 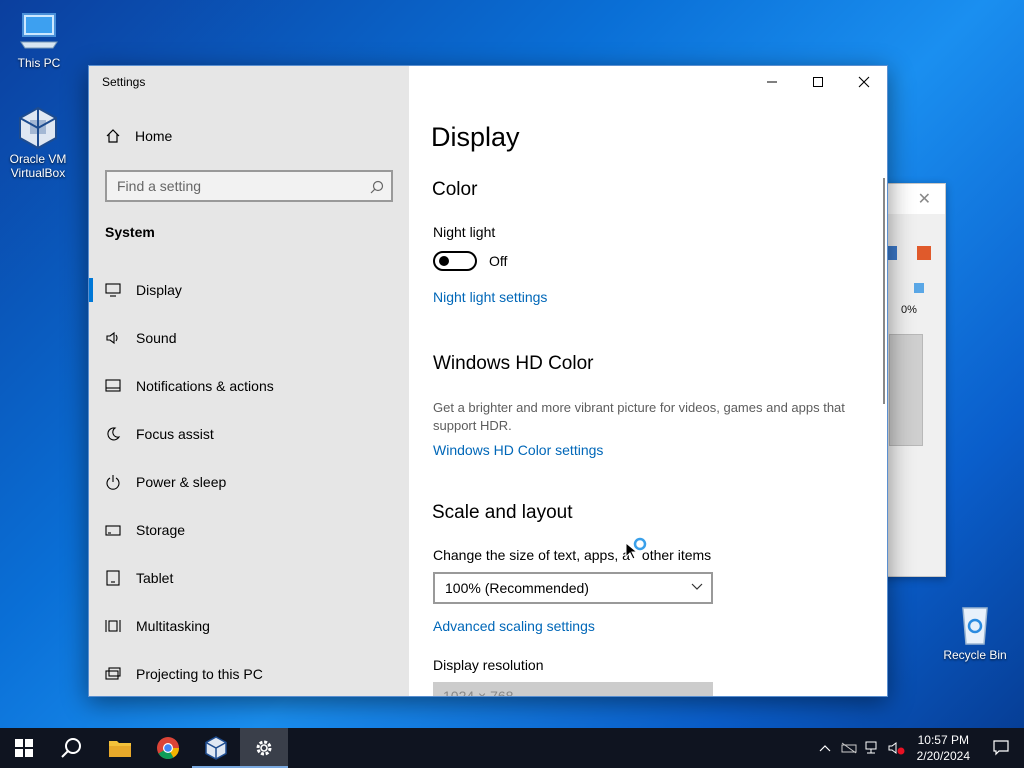 I want to click on settings-icon, so click(x=264, y=748).